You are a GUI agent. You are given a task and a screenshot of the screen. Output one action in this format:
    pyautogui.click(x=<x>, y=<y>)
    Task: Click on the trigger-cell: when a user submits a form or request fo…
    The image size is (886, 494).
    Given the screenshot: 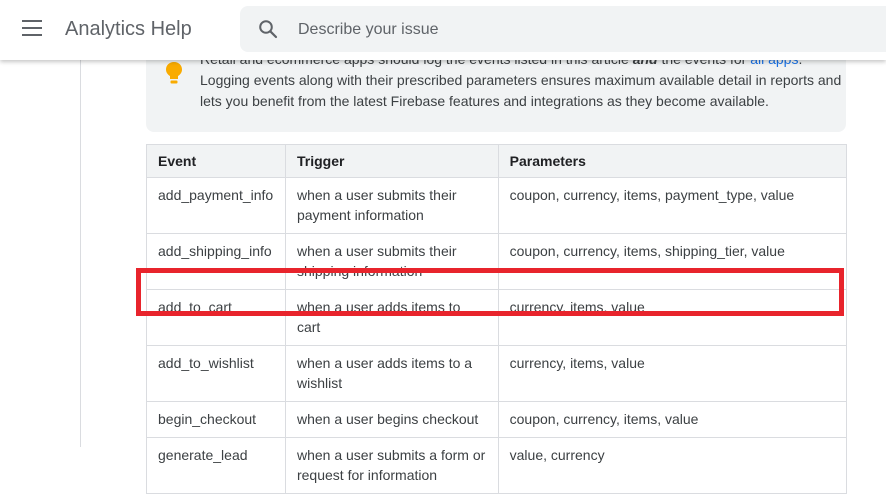 What is the action you would take?
    pyautogui.click(x=391, y=465)
    